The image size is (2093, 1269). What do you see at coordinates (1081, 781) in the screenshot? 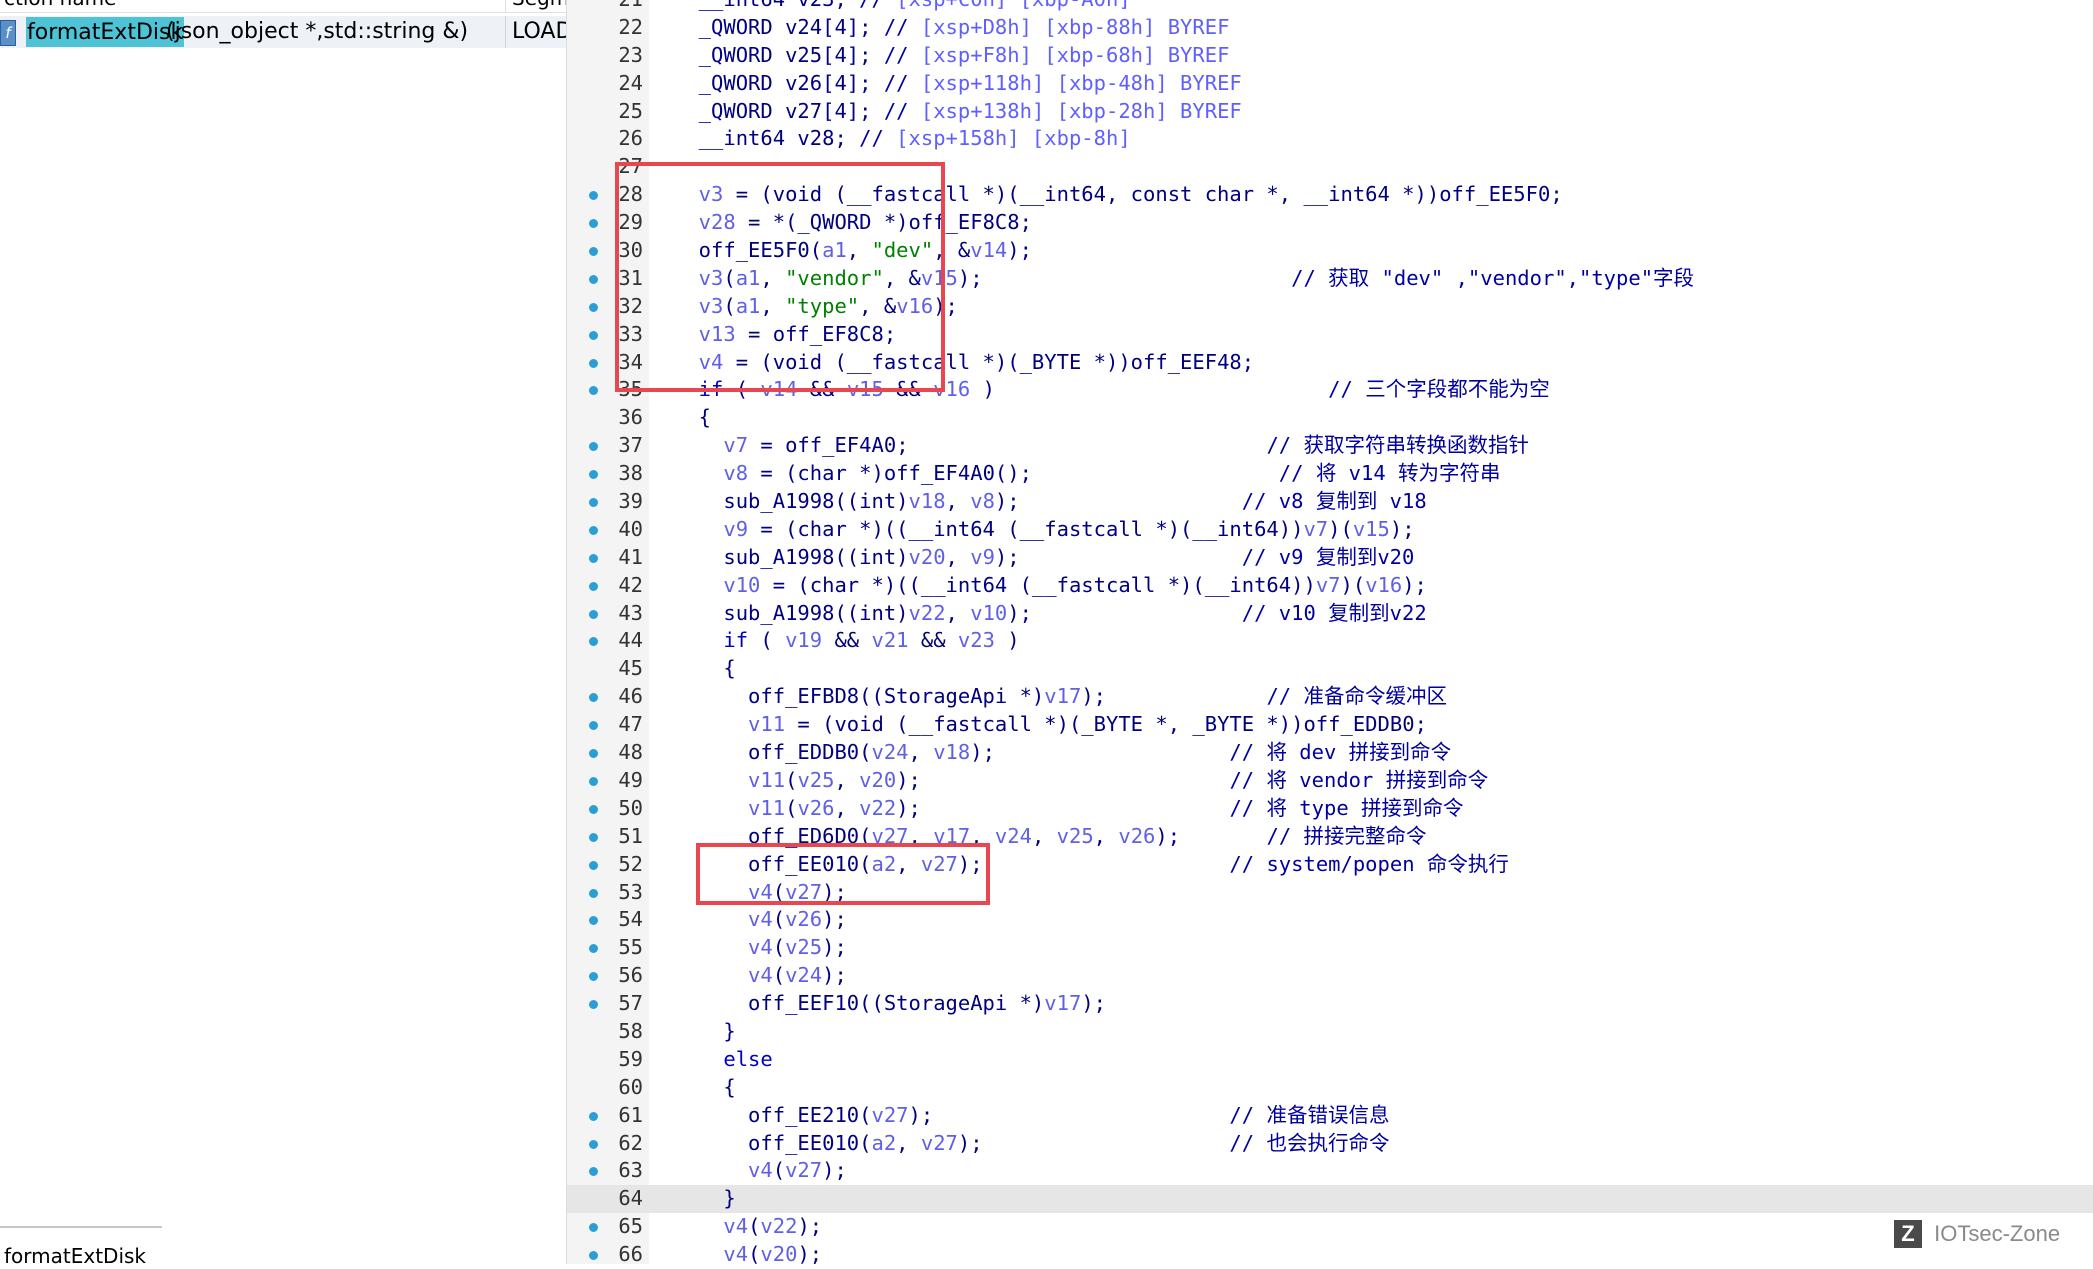
I see `code-text: v11(v25, v20); // 将 vendor 拼接到命令` at bounding box center [1081, 781].